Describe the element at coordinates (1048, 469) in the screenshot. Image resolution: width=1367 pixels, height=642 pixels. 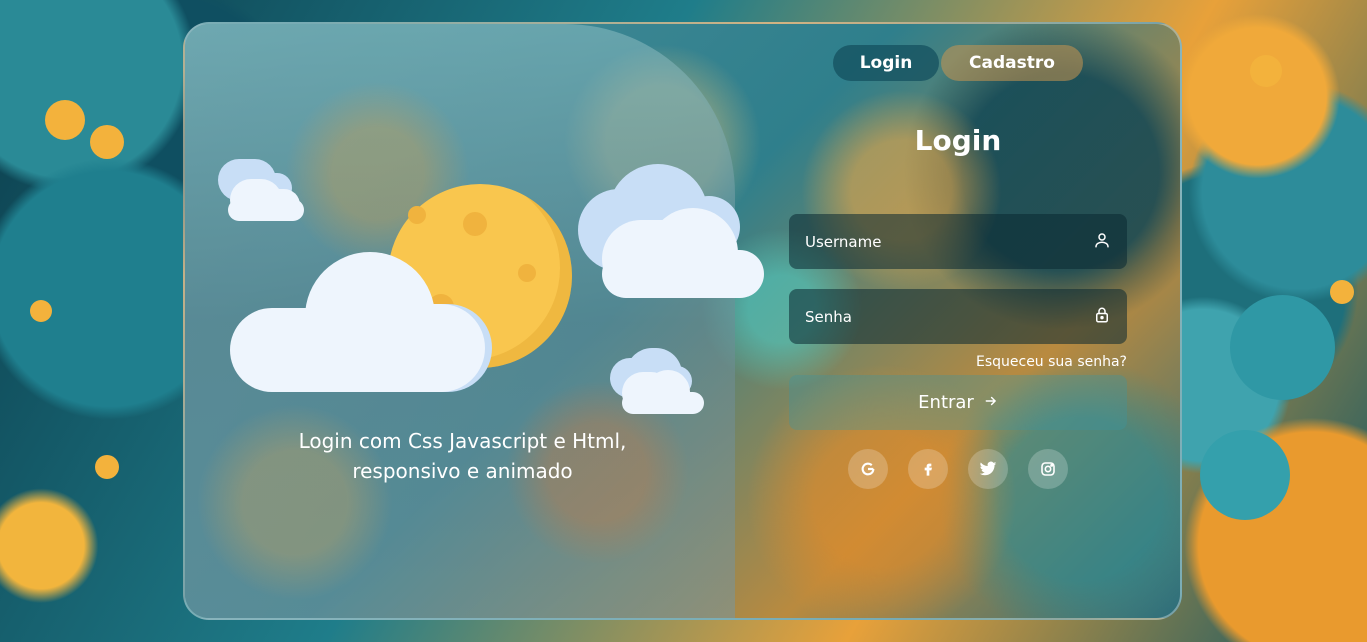
I see `instagram-icon` at that location.